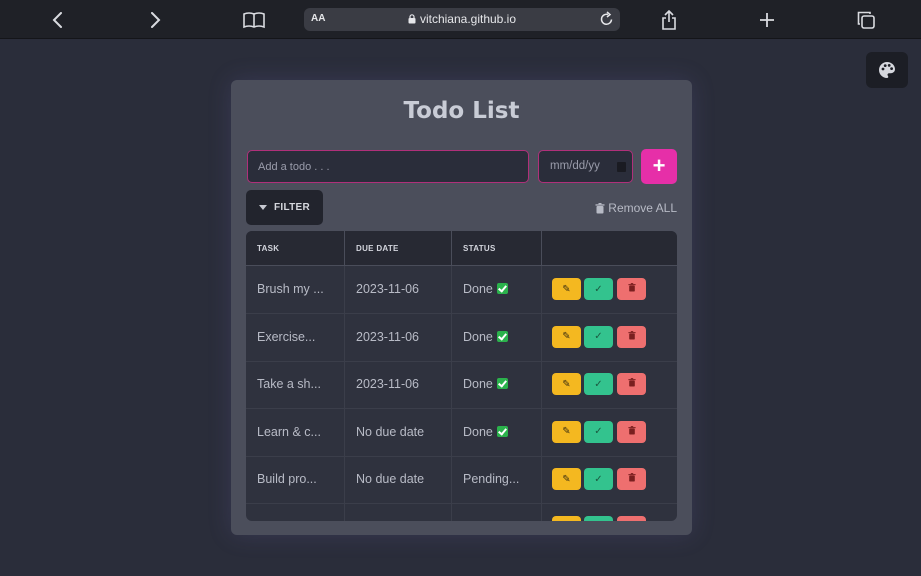 This screenshot has width=921, height=576. I want to click on page-title: Todo List, so click(461, 111).